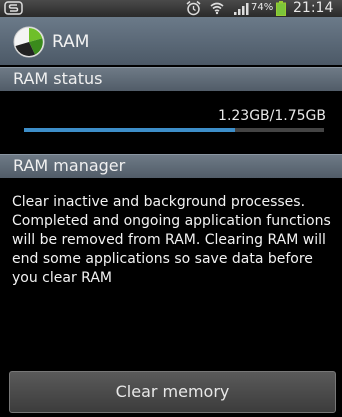 The image size is (342, 417). Describe the element at coordinates (241, 9) in the screenshot. I see `signal-icon` at that location.